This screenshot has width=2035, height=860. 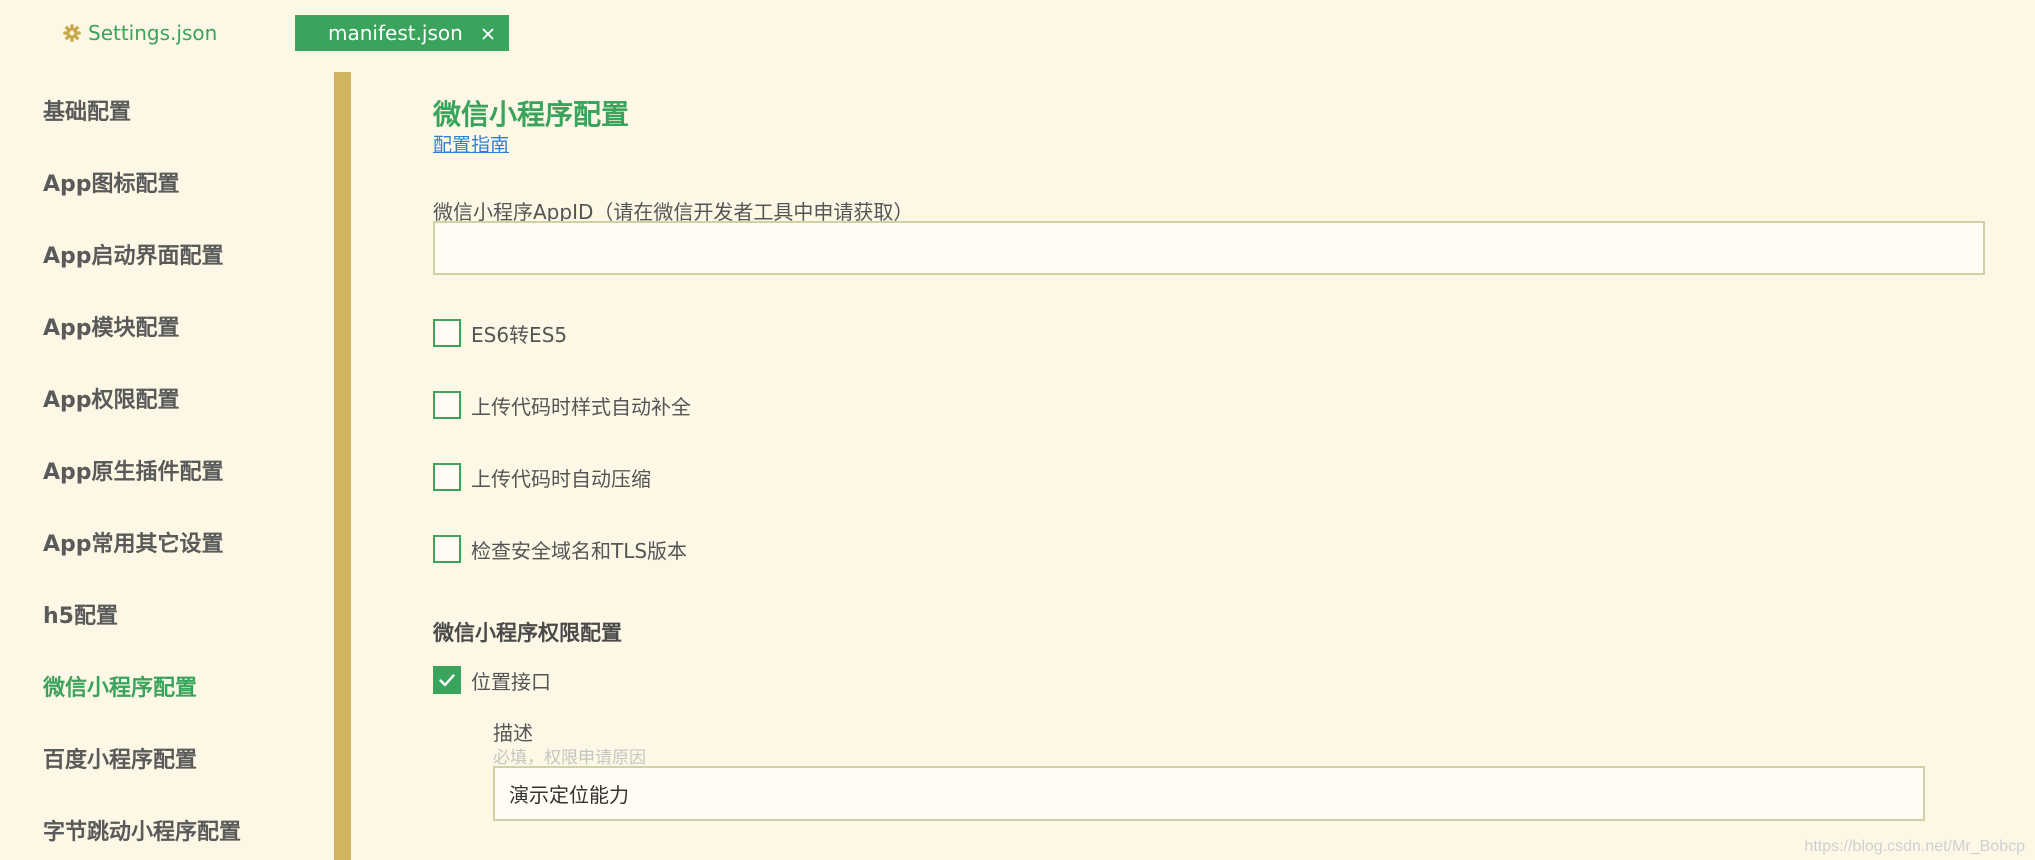 I want to click on permissions-section-title: 微信小程序权限配置, so click(x=527, y=633).